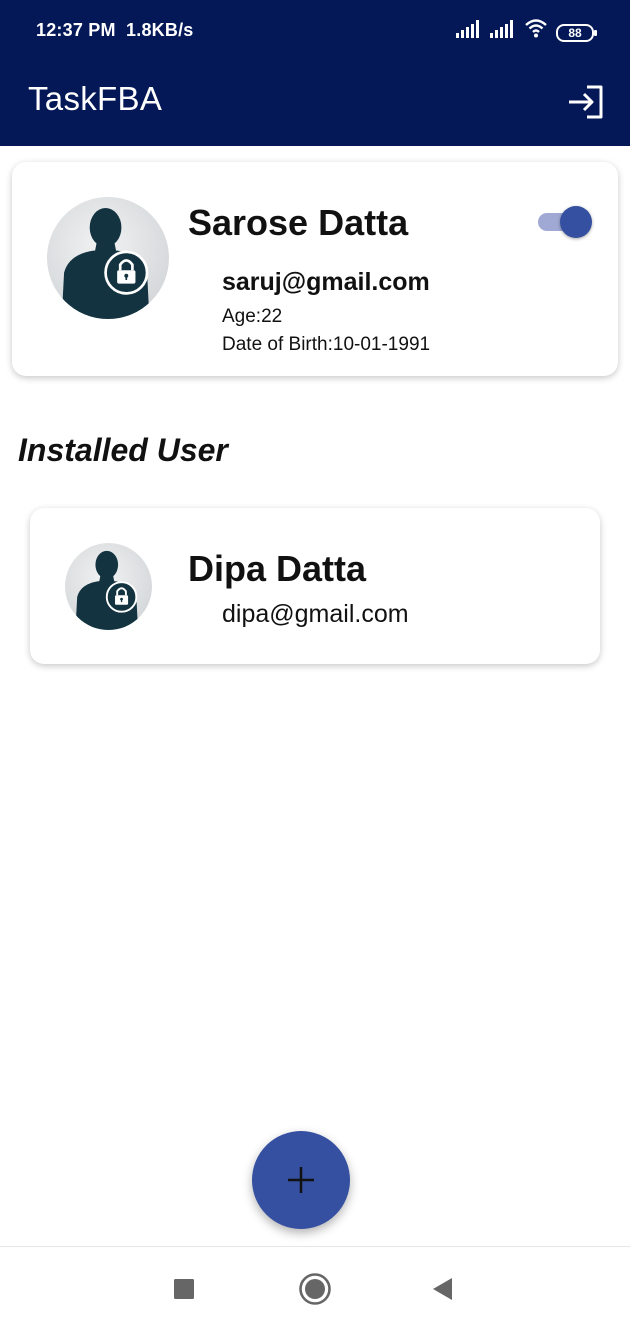 The width and height of the screenshot is (630, 1331). Describe the element at coordinates (326, 282) in the screenshot. I see `current-user-email: saruj@gmail.com` at that location.